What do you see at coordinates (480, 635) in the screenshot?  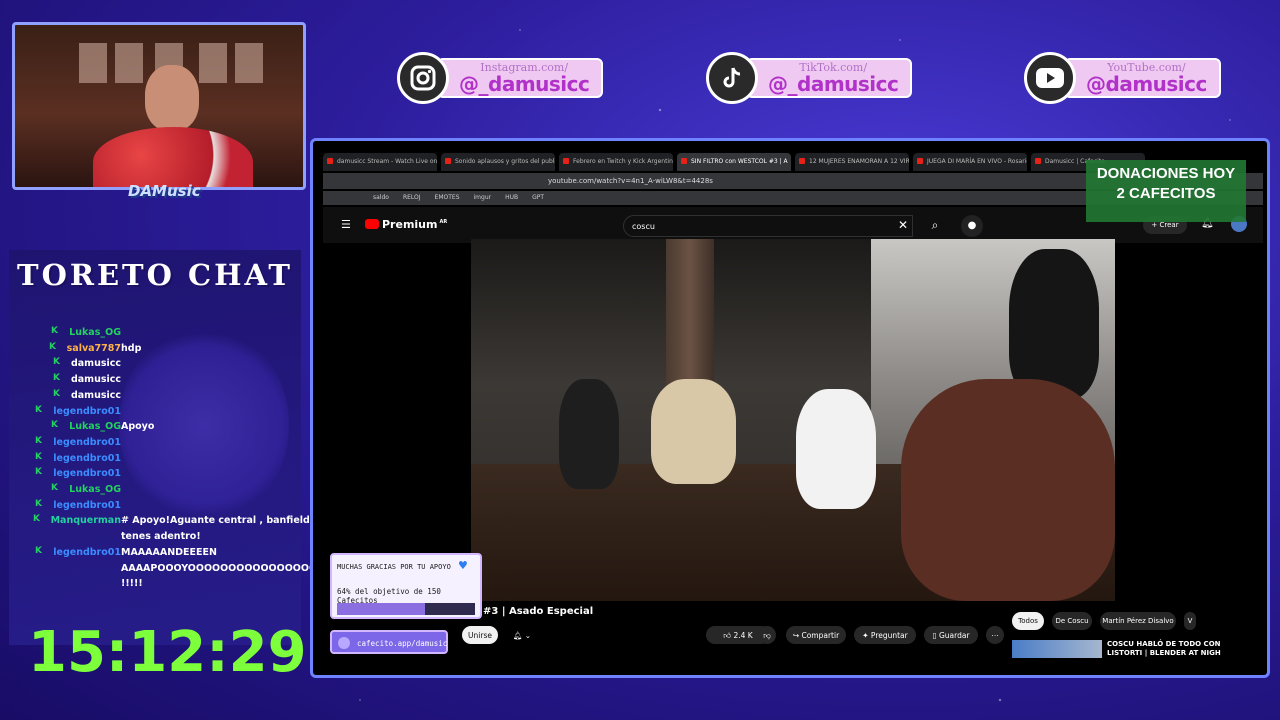 I see `join-button: Unirse` at bounding box center [480, 635].